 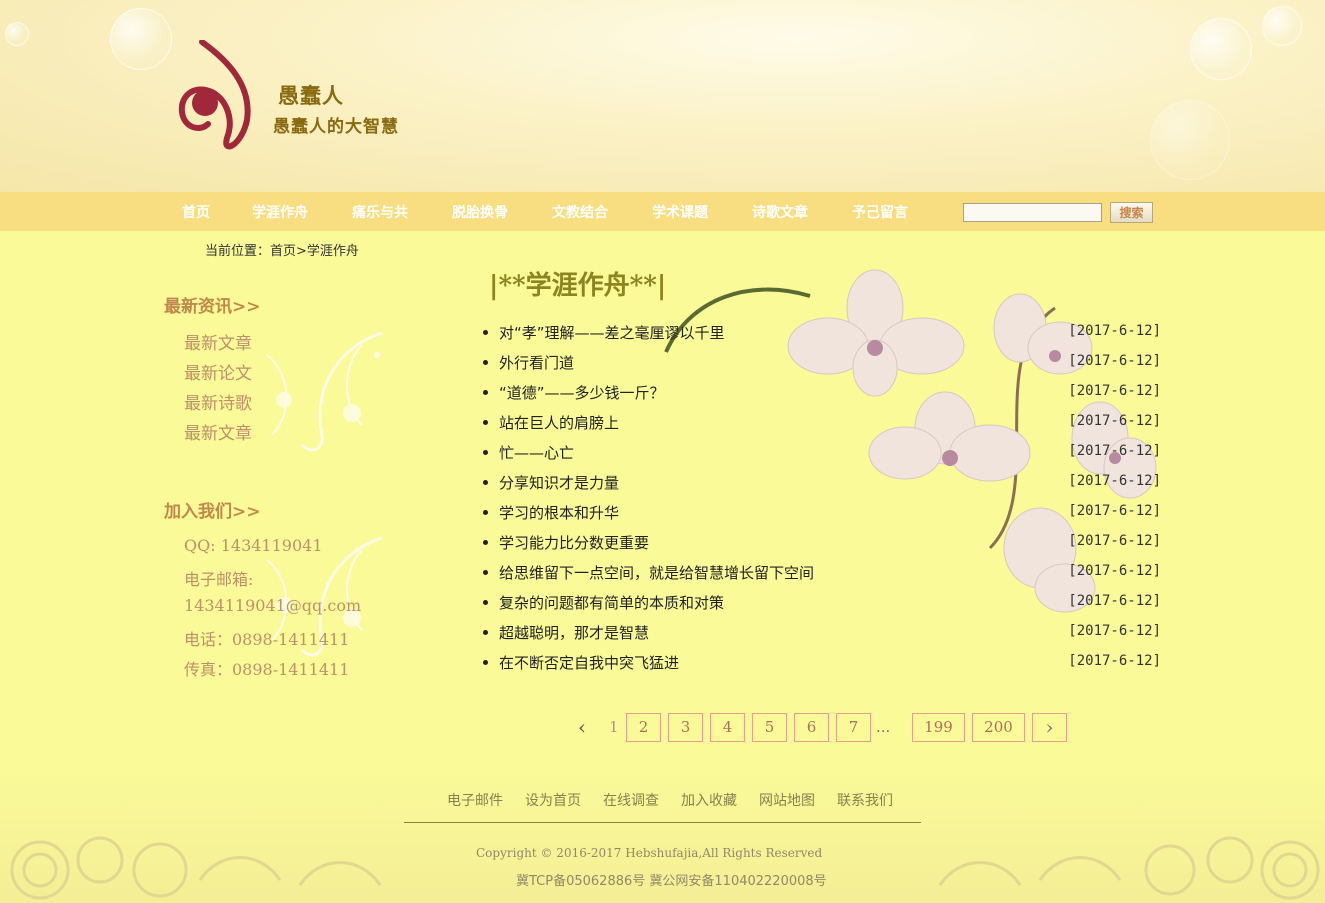 What do you see at coordinates (631, 800) in the screenshot?
I see `footer-link-survey: 在线调查` at bounding box center [631, 800].